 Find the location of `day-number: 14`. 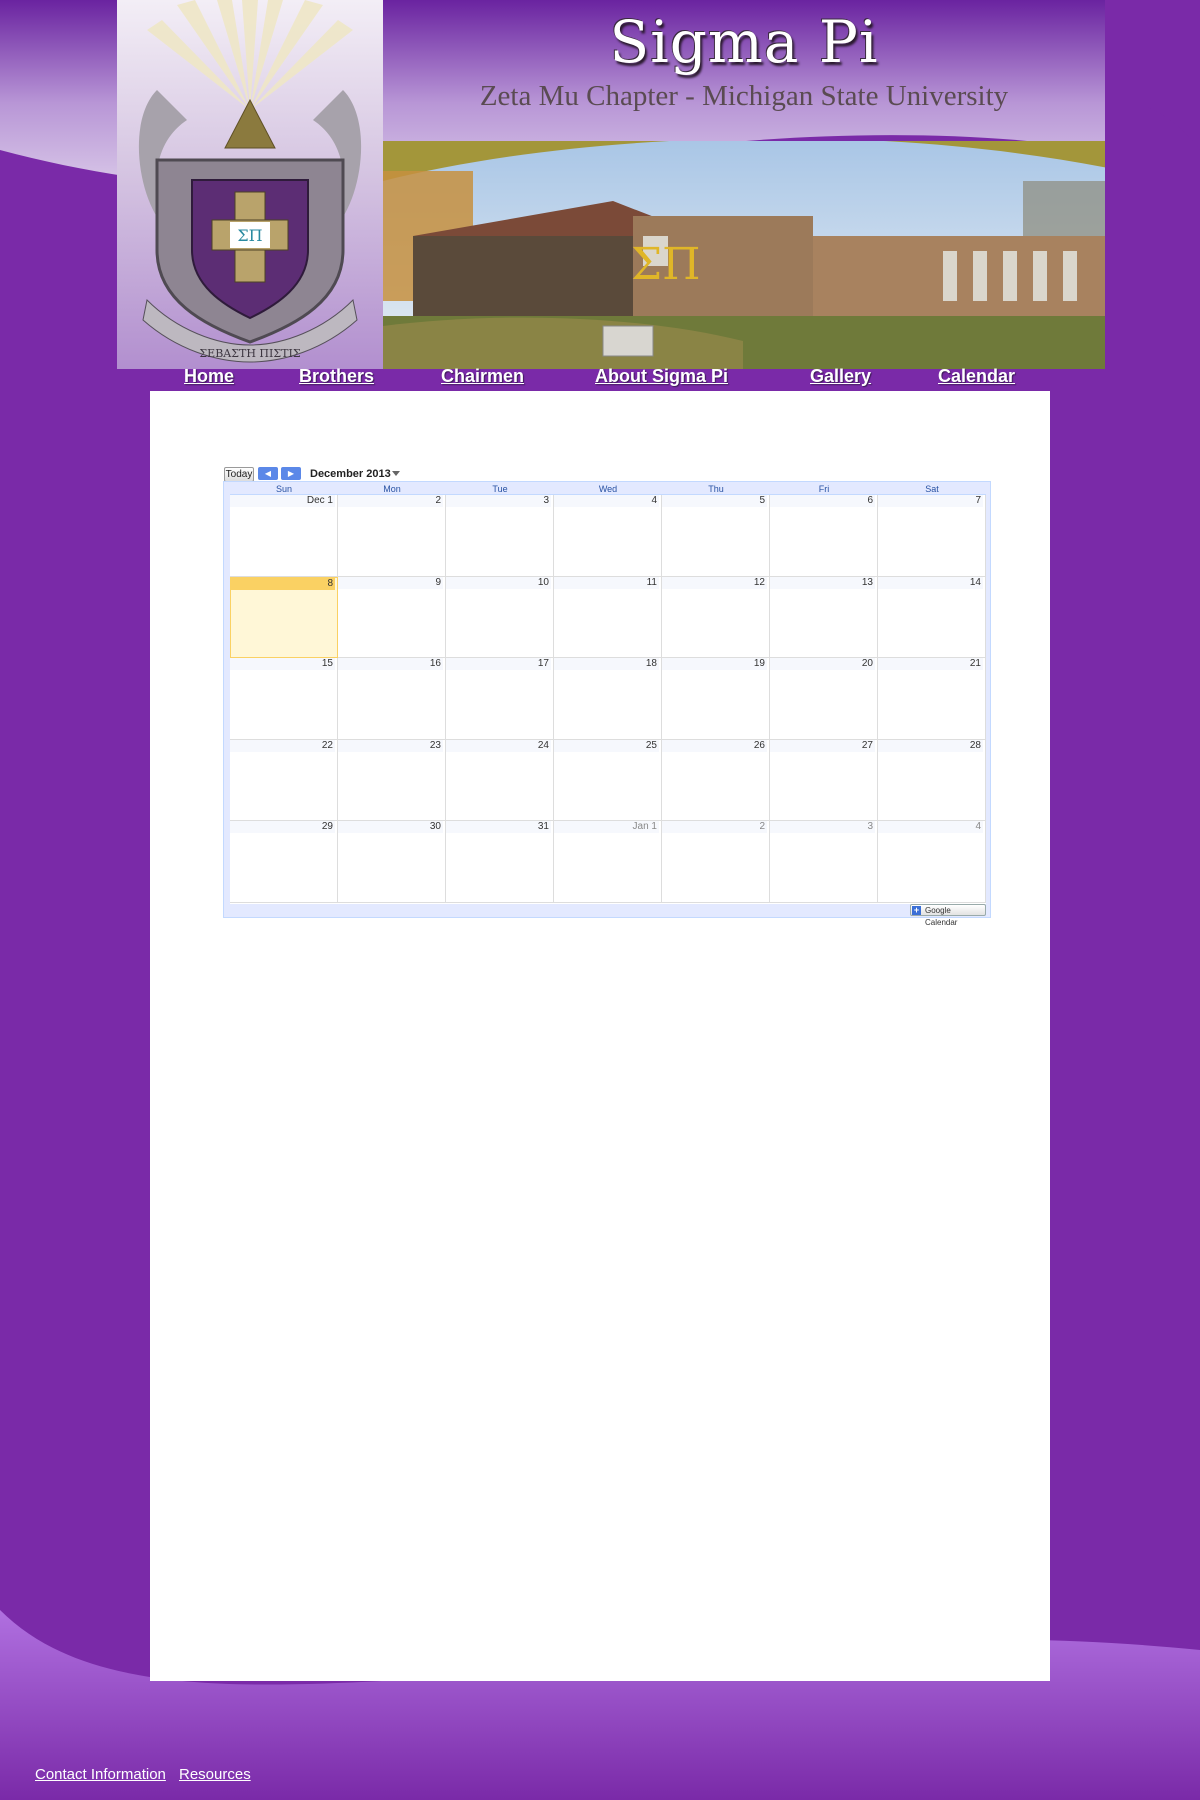

day-number: 14 is located at coordinates (930, 582).